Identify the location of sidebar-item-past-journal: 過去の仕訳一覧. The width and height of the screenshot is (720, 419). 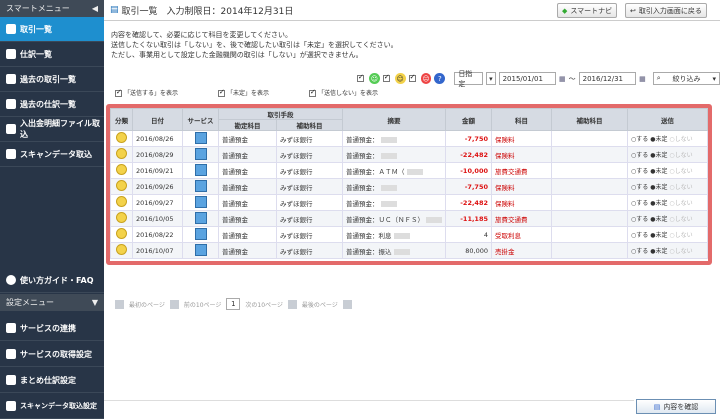
(52, 104).